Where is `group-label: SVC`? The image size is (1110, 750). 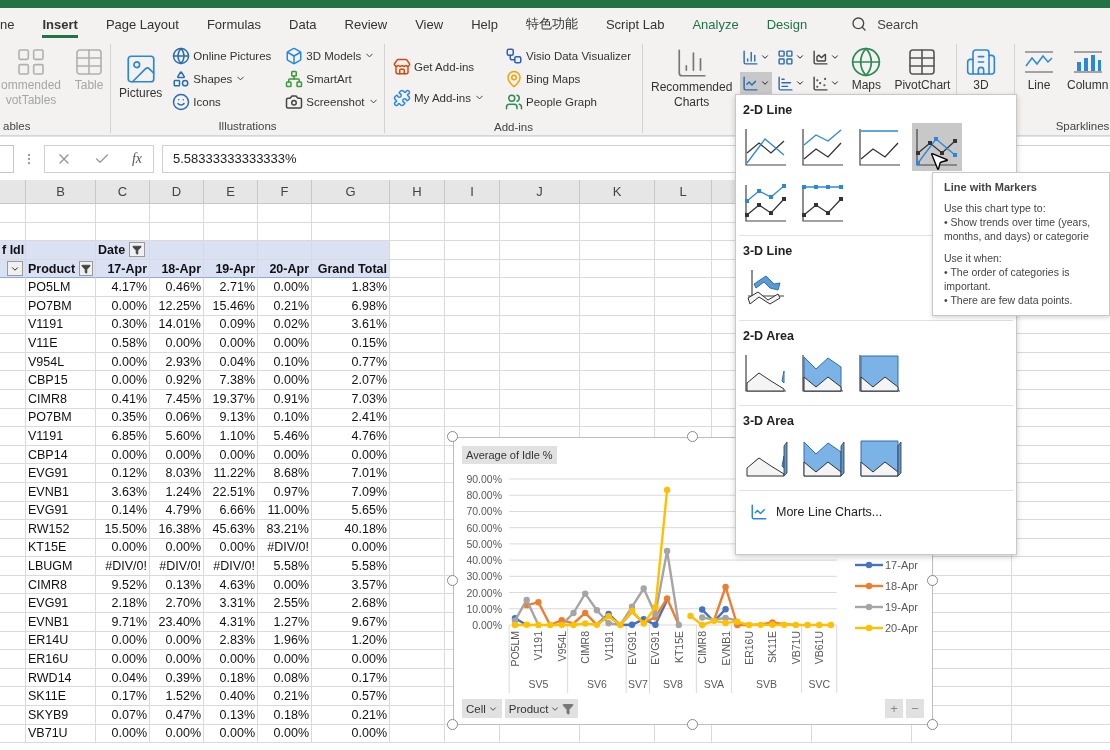 group-label: SVC is located at coordinates (819, 684).